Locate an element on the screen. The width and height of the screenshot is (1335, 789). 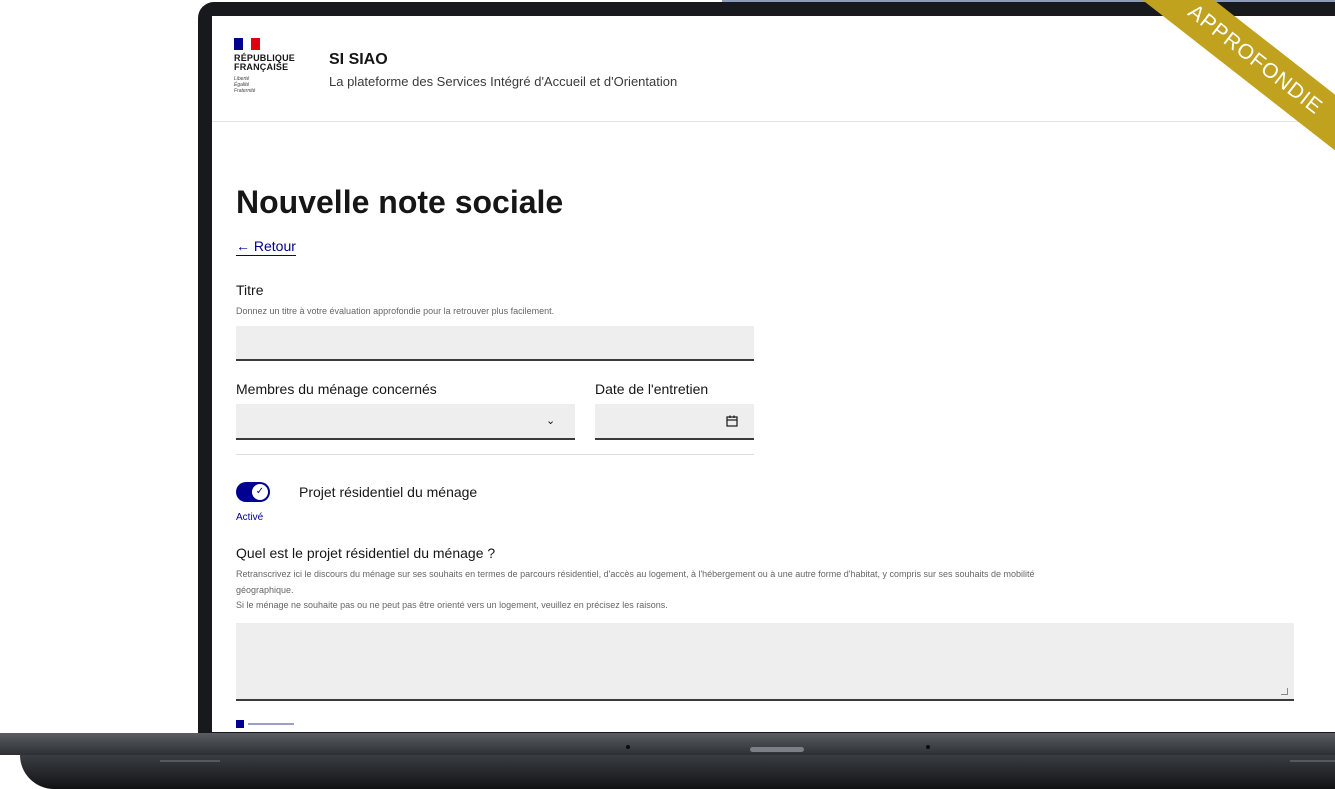
motto-fraternite: Fraternité is located at coordinates (245, 91).